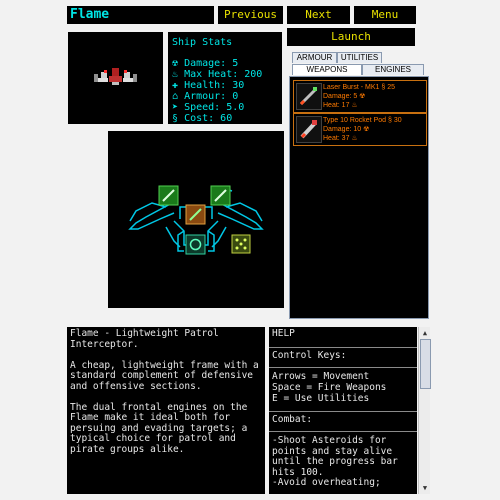 The height and width of the screenshot is (500, 500). I want to click on engine-slot, so click(195, 244).